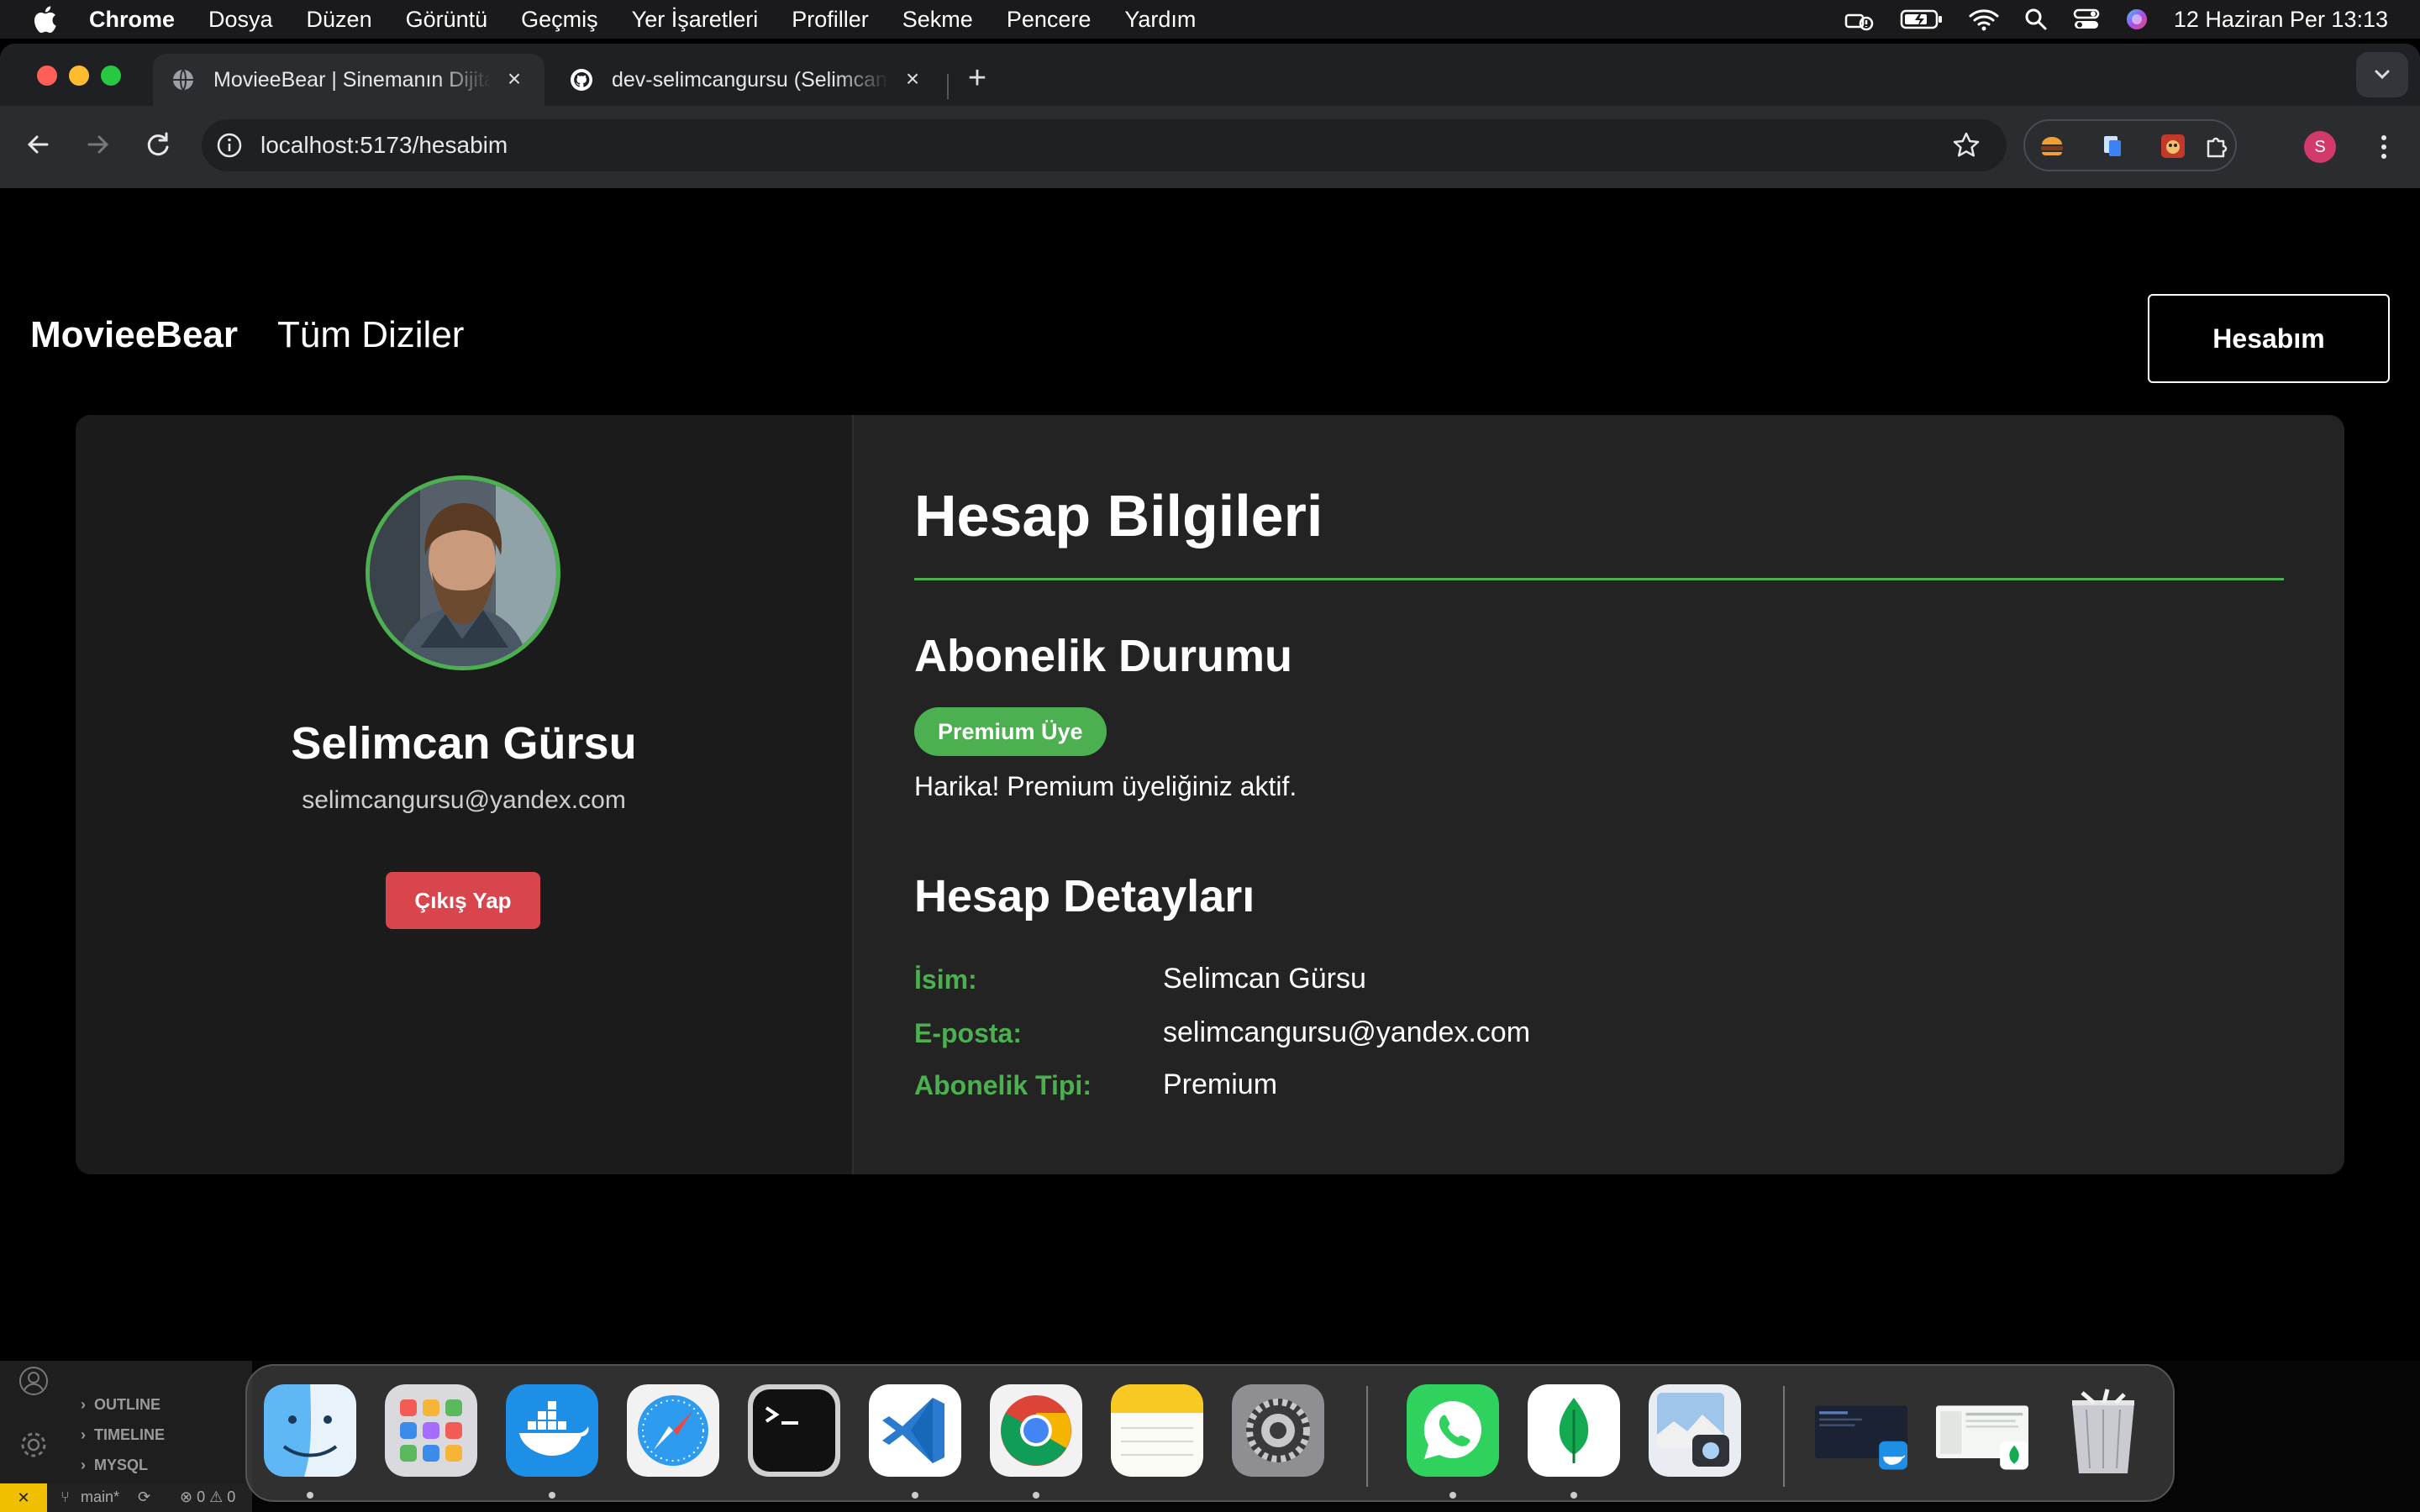 The width and height of the screenshot is (2420, 1512). I want to click on whatsapp-icon, so click(1453, 1430).